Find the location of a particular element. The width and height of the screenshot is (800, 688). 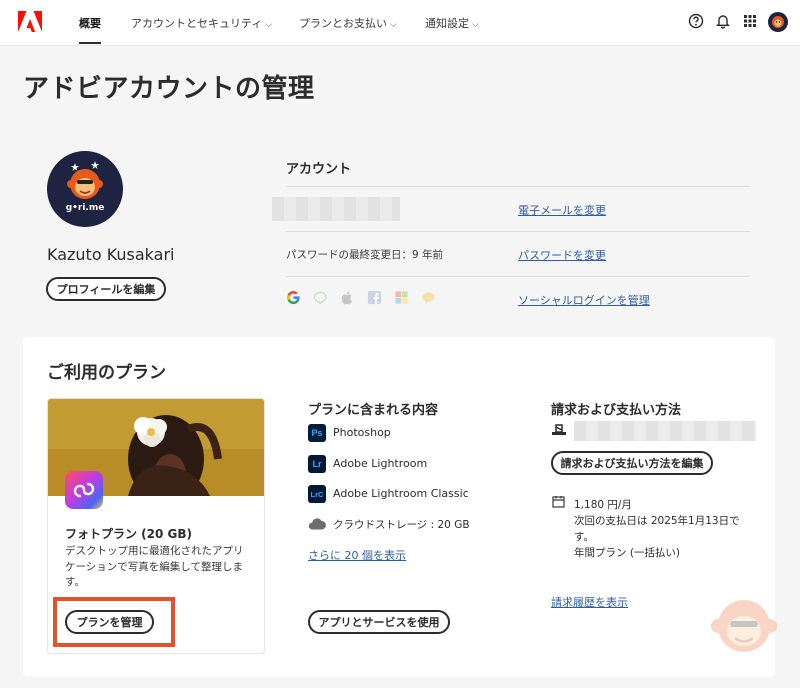

photoshop-icon: Ps is located at coordinates (317, 433).